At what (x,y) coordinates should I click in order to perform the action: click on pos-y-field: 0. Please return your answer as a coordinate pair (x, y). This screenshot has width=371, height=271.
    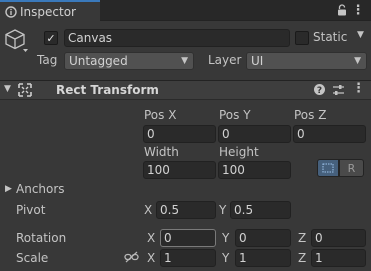
    Looking at the image, I should click on (254, 134).